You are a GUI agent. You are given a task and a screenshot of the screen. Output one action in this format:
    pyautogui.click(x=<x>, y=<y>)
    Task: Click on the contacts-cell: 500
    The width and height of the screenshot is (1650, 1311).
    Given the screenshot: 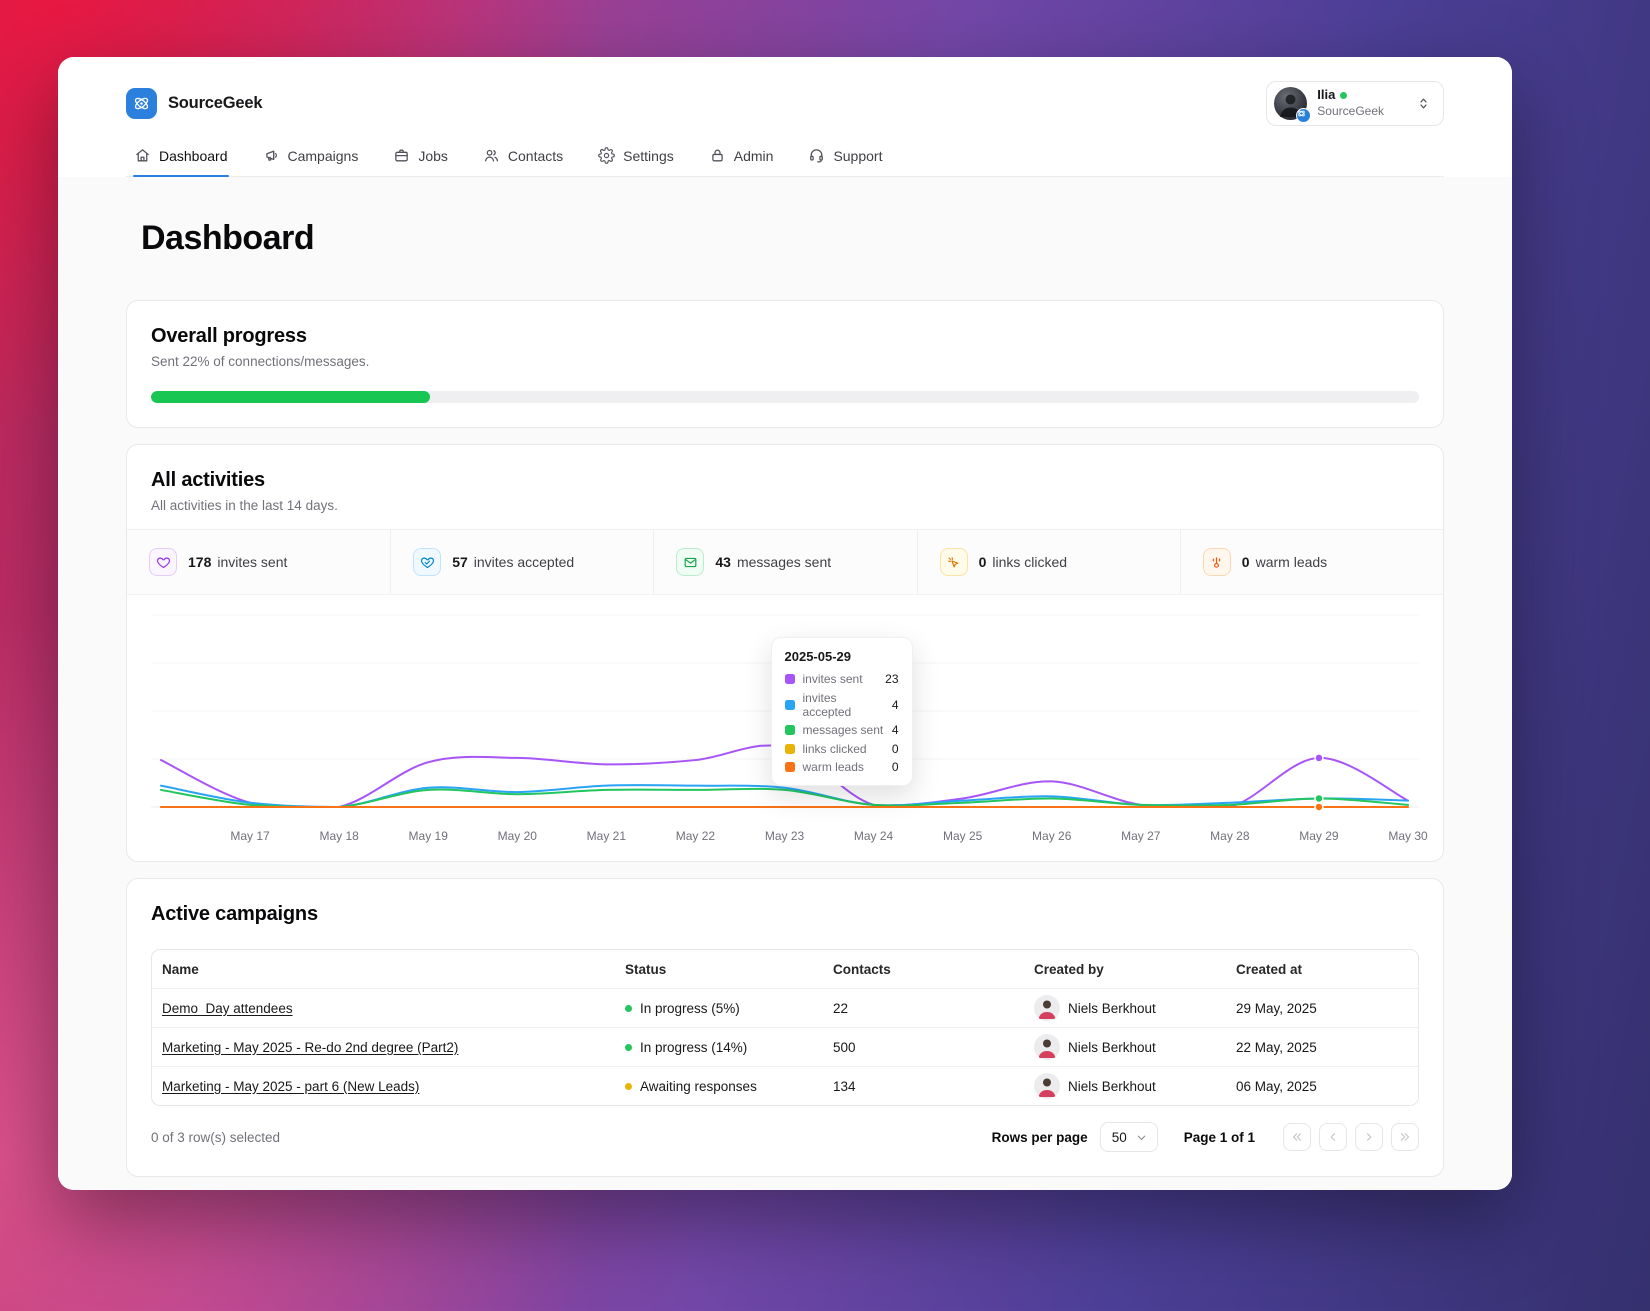 What is the action you would take?
    pyautogui.click(x=844, y=1047)
    